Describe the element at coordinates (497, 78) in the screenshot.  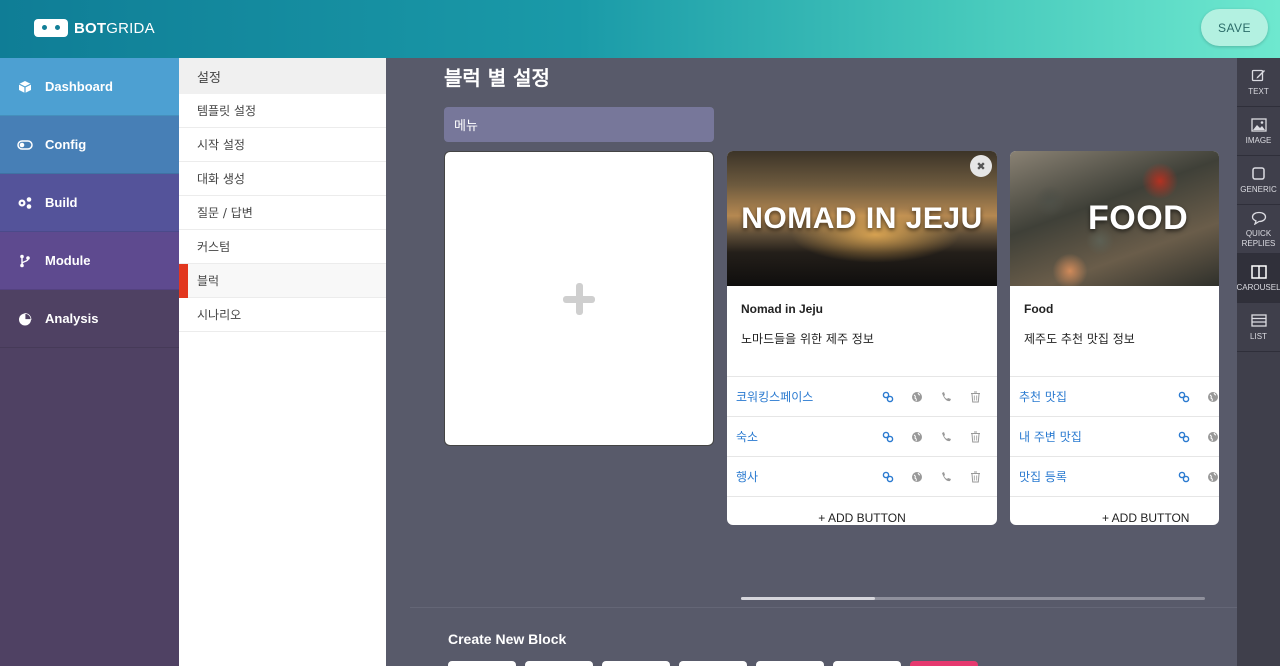
I see `page-title: 블럭 별 설정` at that location.